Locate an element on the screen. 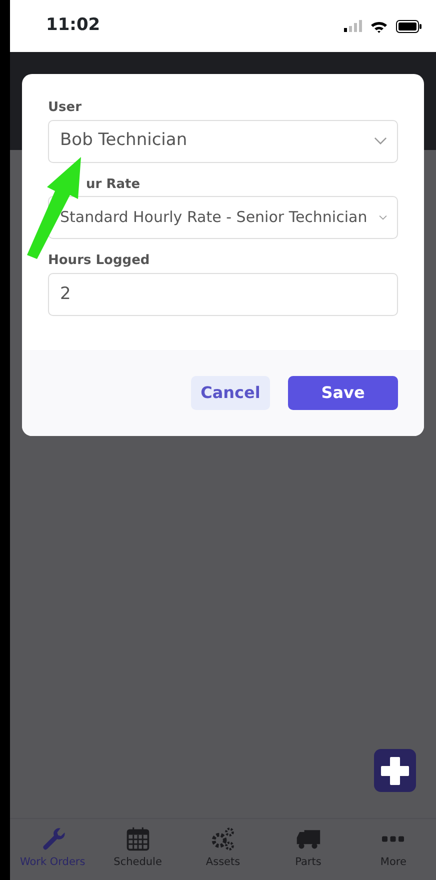 This screenshot has height=880, width=436. plus-icon is located at coordinates (395, 771).